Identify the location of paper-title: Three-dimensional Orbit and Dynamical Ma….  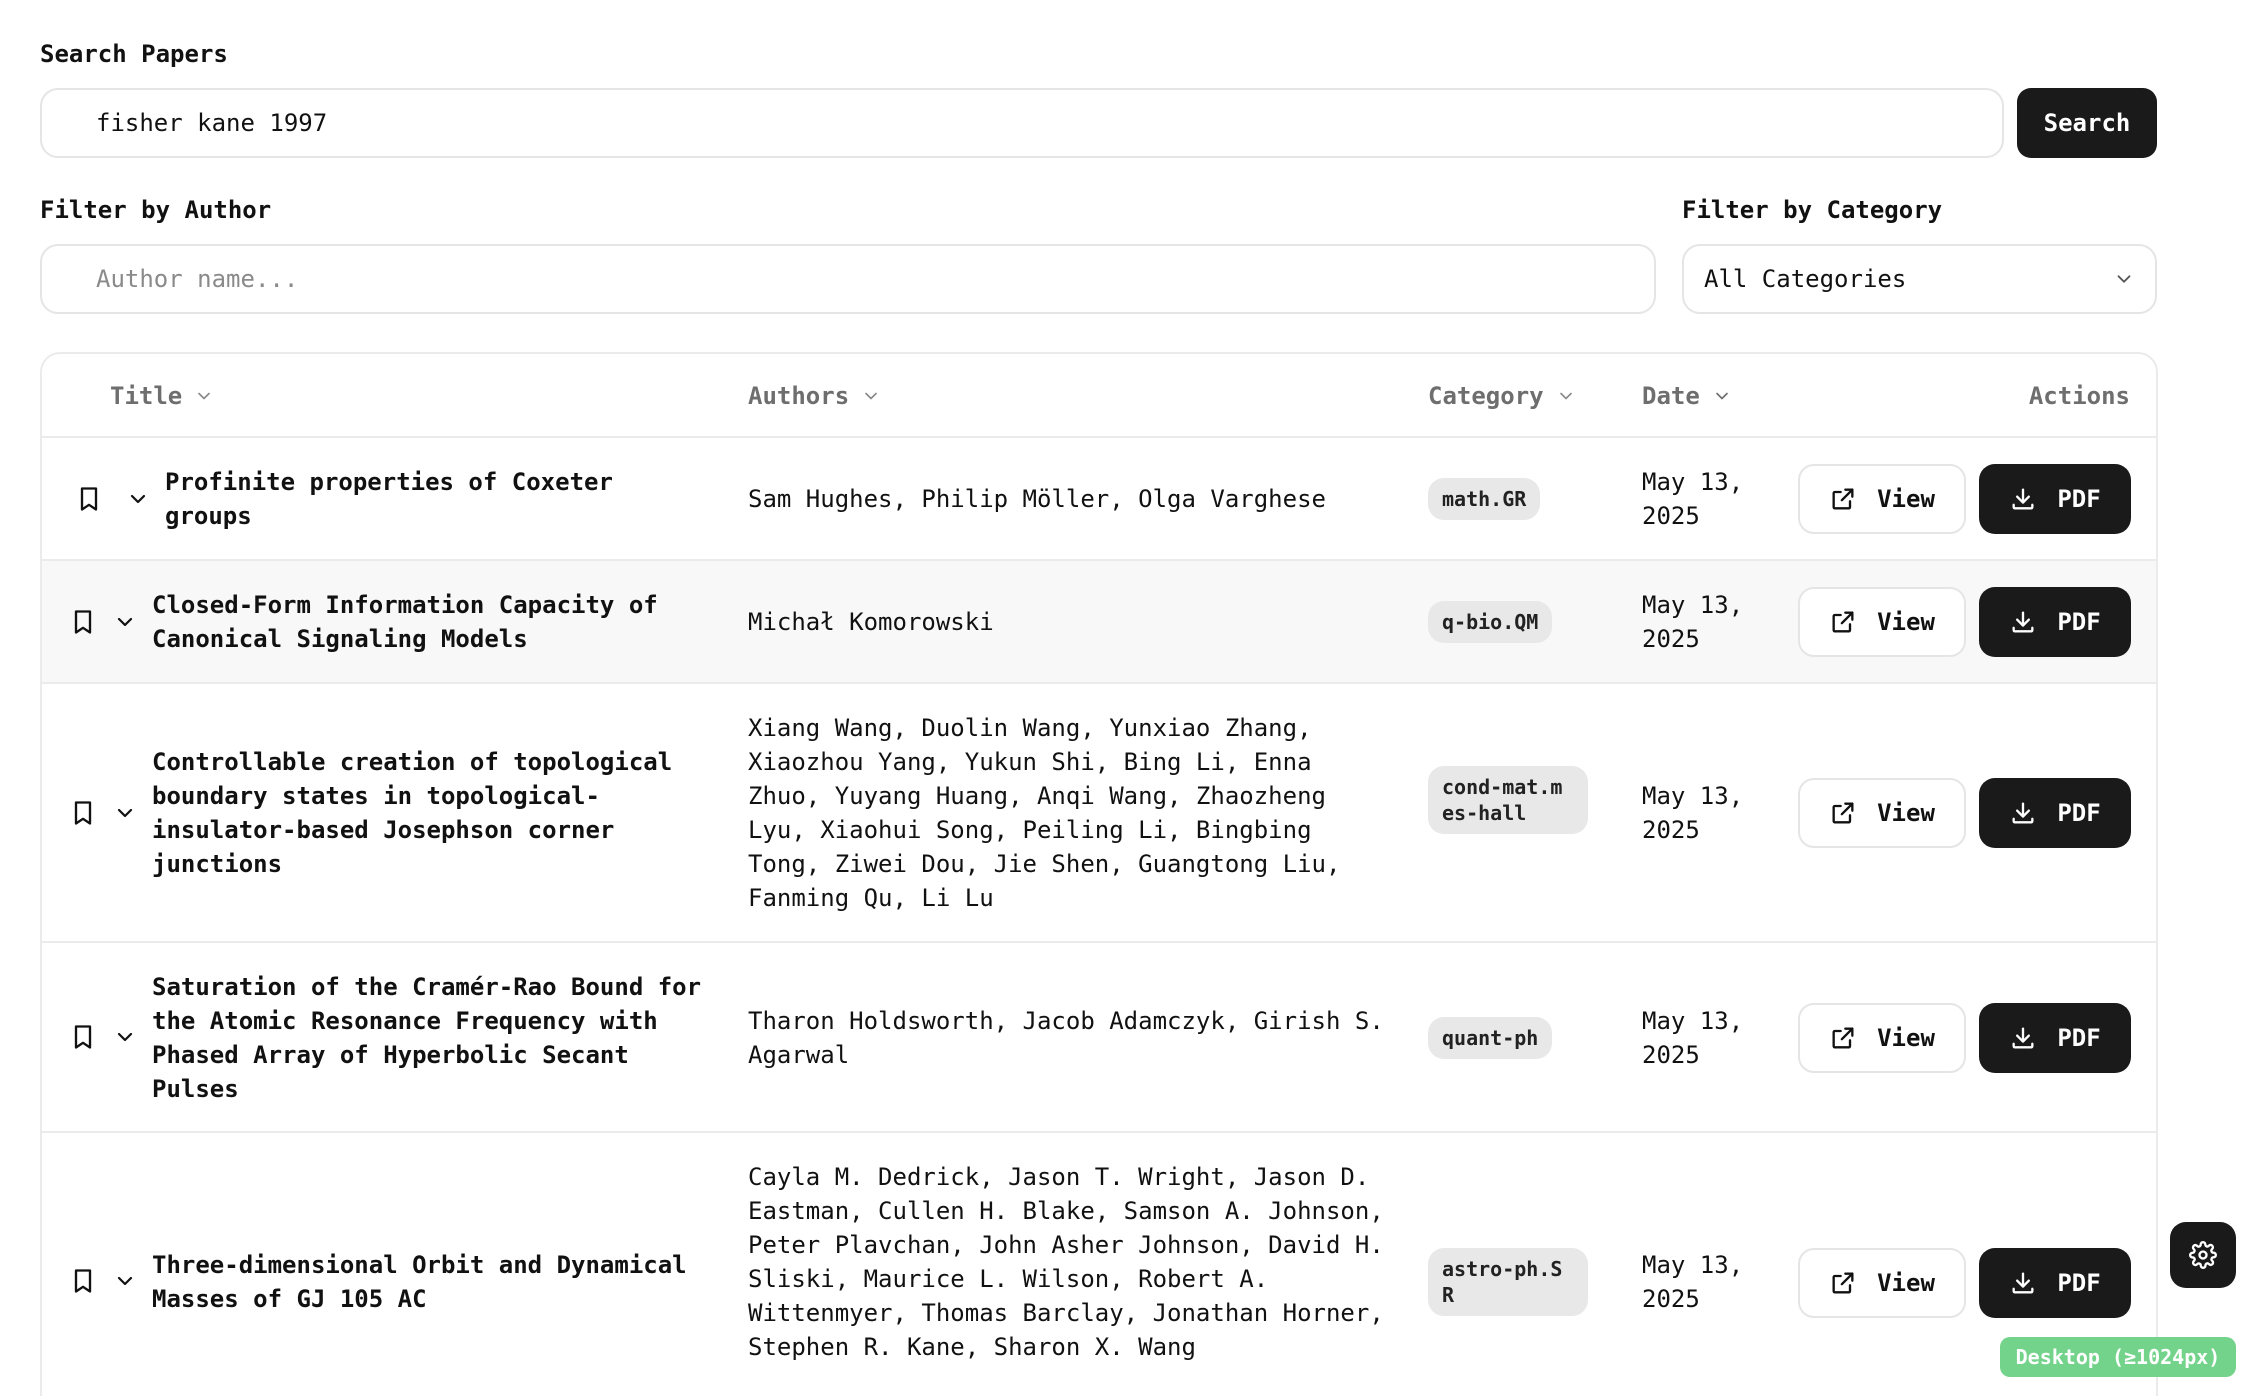
(419, 1282).